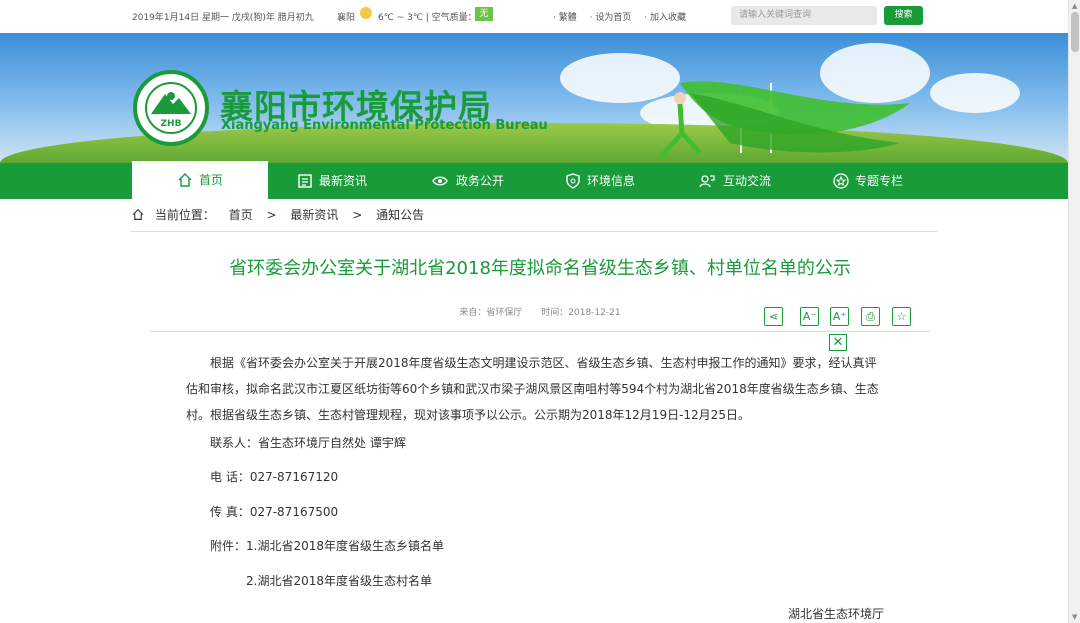 This screenshot has width=1080, height=623. I want to click on nav-label: 环境信息, so click(611, 181).